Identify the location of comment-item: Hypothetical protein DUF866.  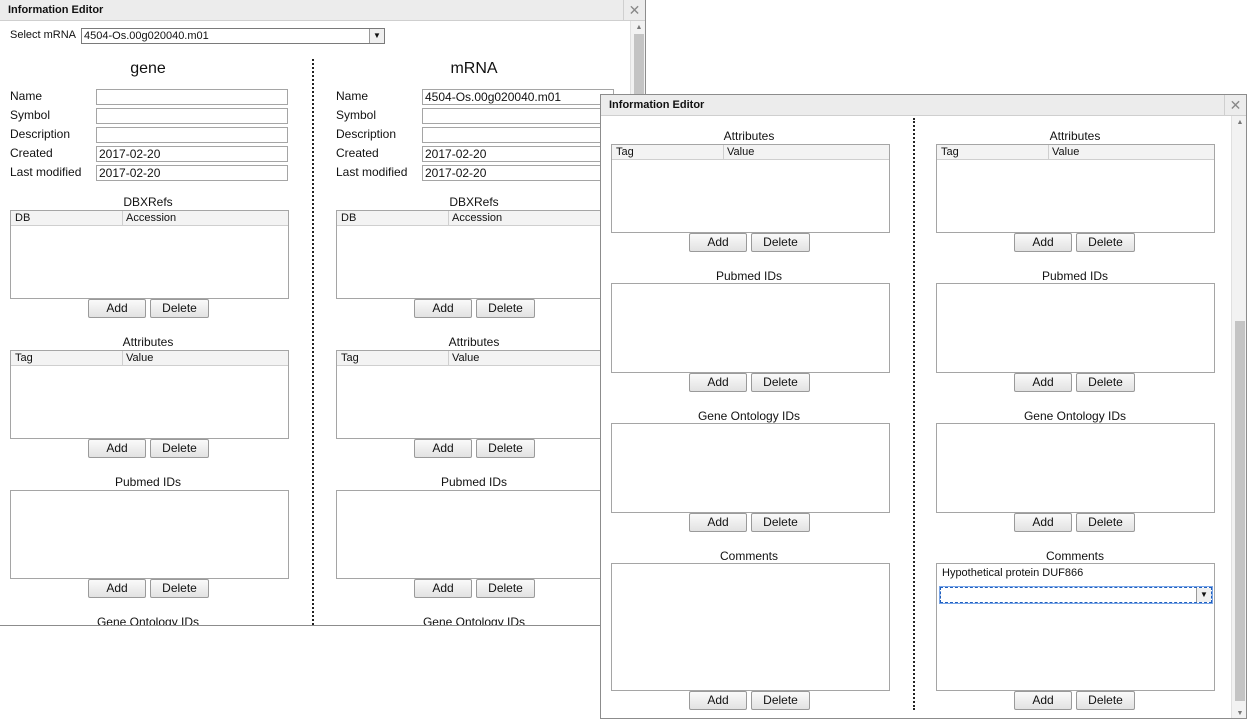
(1012, 573).